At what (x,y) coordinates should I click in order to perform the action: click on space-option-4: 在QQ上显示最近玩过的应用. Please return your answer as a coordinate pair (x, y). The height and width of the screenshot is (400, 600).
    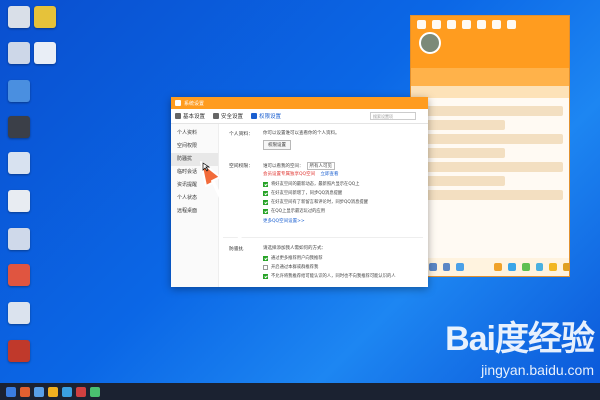
    Looking at the image, I should click on (294, 211).